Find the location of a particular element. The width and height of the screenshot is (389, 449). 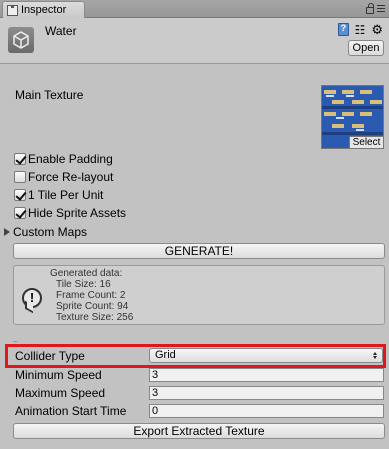

frame-count-text: Frame Count: 2 is located at coordinates (91, 295).